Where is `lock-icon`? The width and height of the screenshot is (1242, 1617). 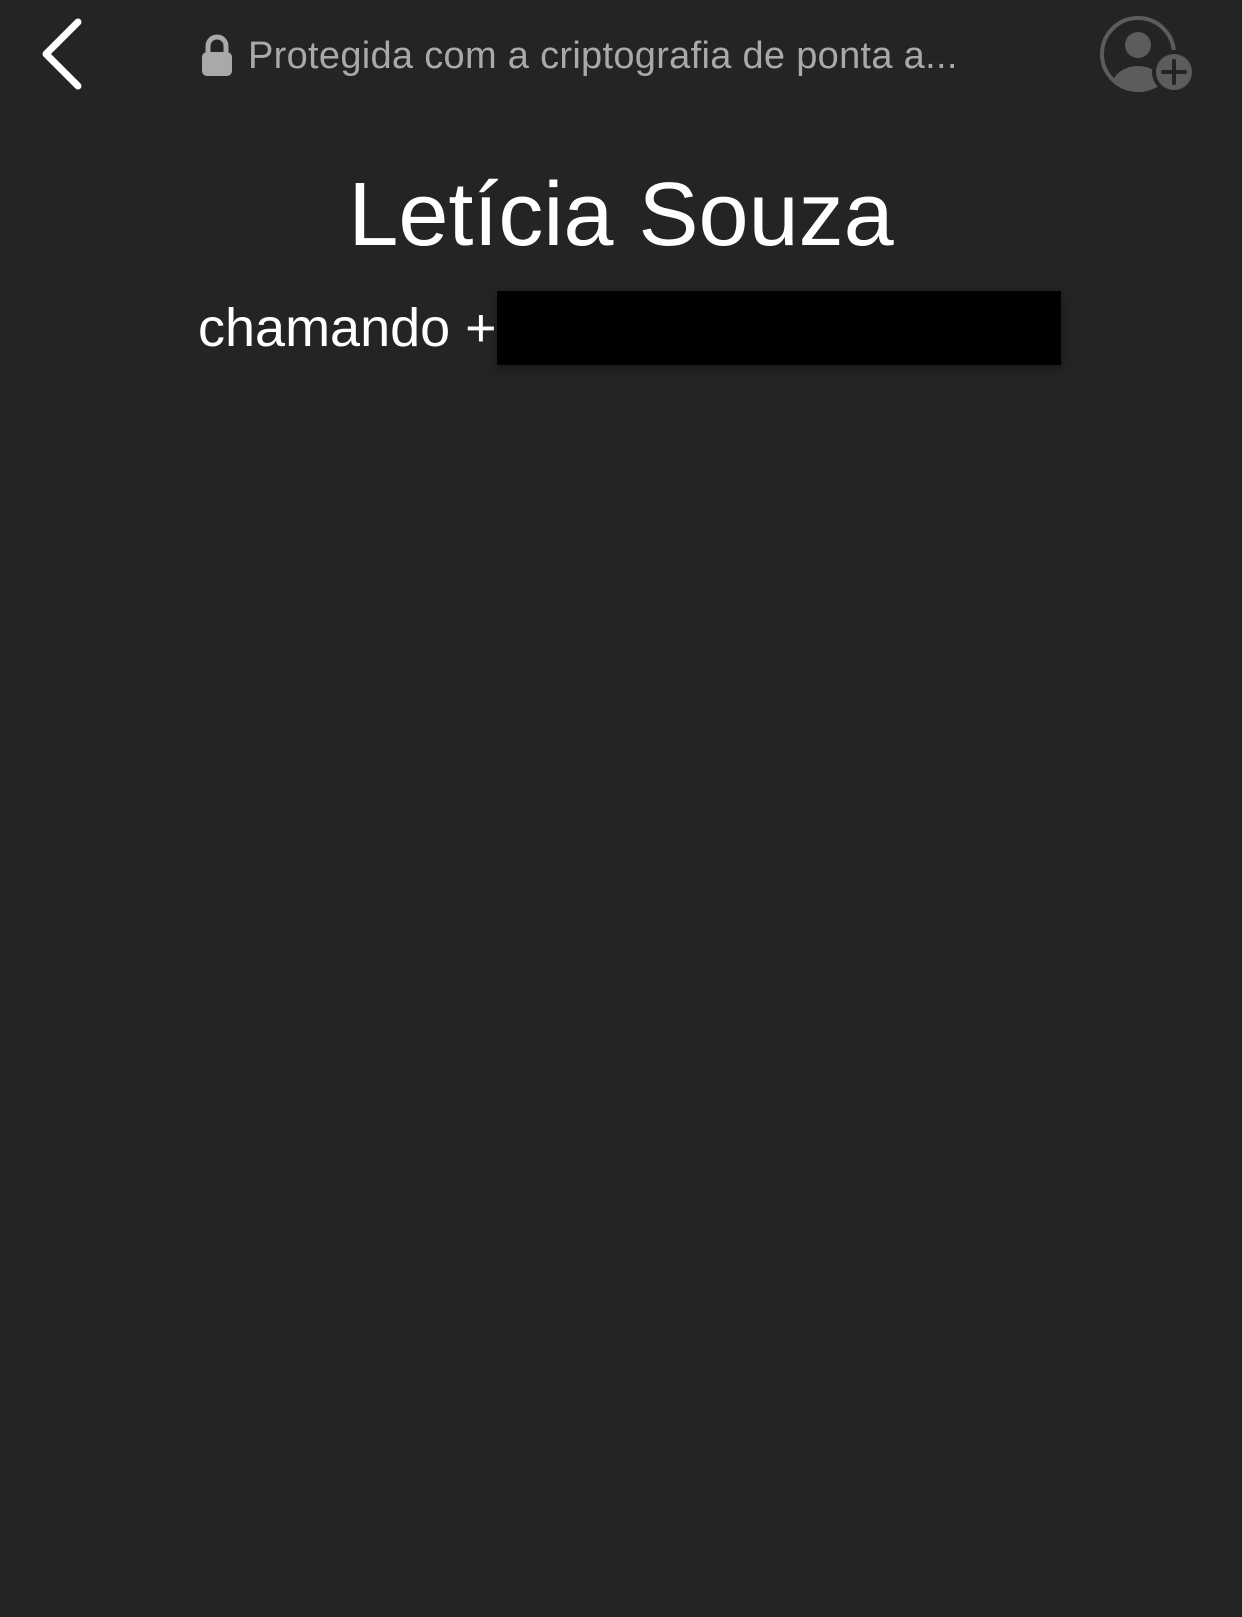
lock-icon is located at coordinates (217, 55).